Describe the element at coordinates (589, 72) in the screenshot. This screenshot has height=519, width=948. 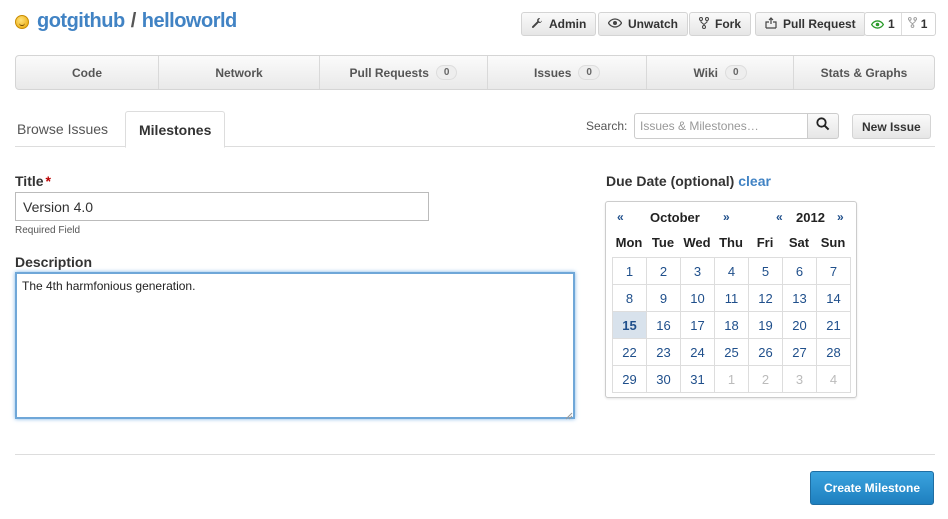
I see `issues-count-badge: 0` at that location.